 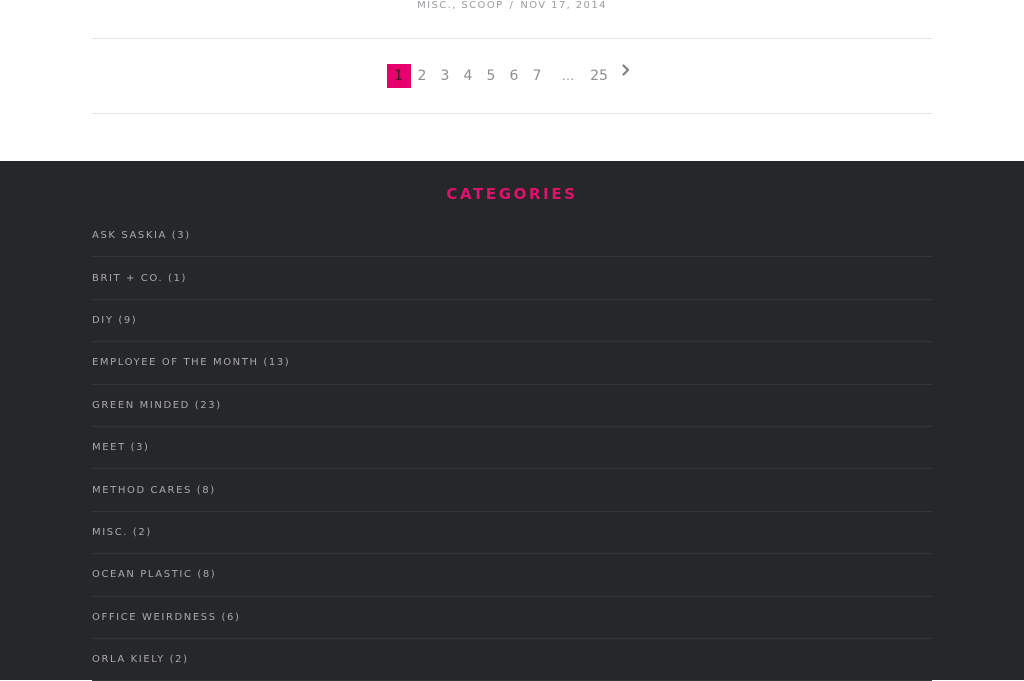 What do you see at coordinates (512, 278) in the screenshot?
I see `list-item: BRIT + CO. (1)` at bounding box center [512, 278].